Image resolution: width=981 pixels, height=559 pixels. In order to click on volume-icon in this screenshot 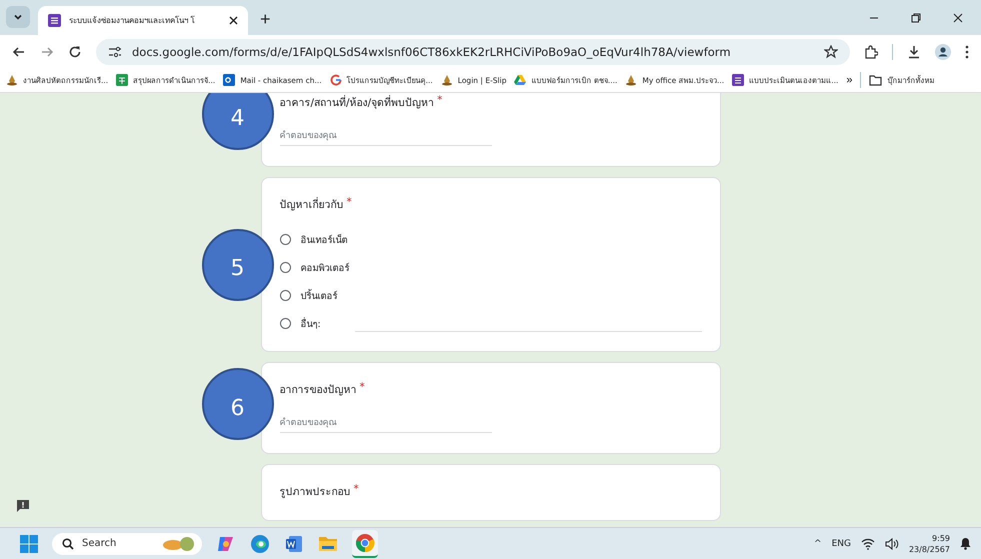, I will do `click(891, 544)`.